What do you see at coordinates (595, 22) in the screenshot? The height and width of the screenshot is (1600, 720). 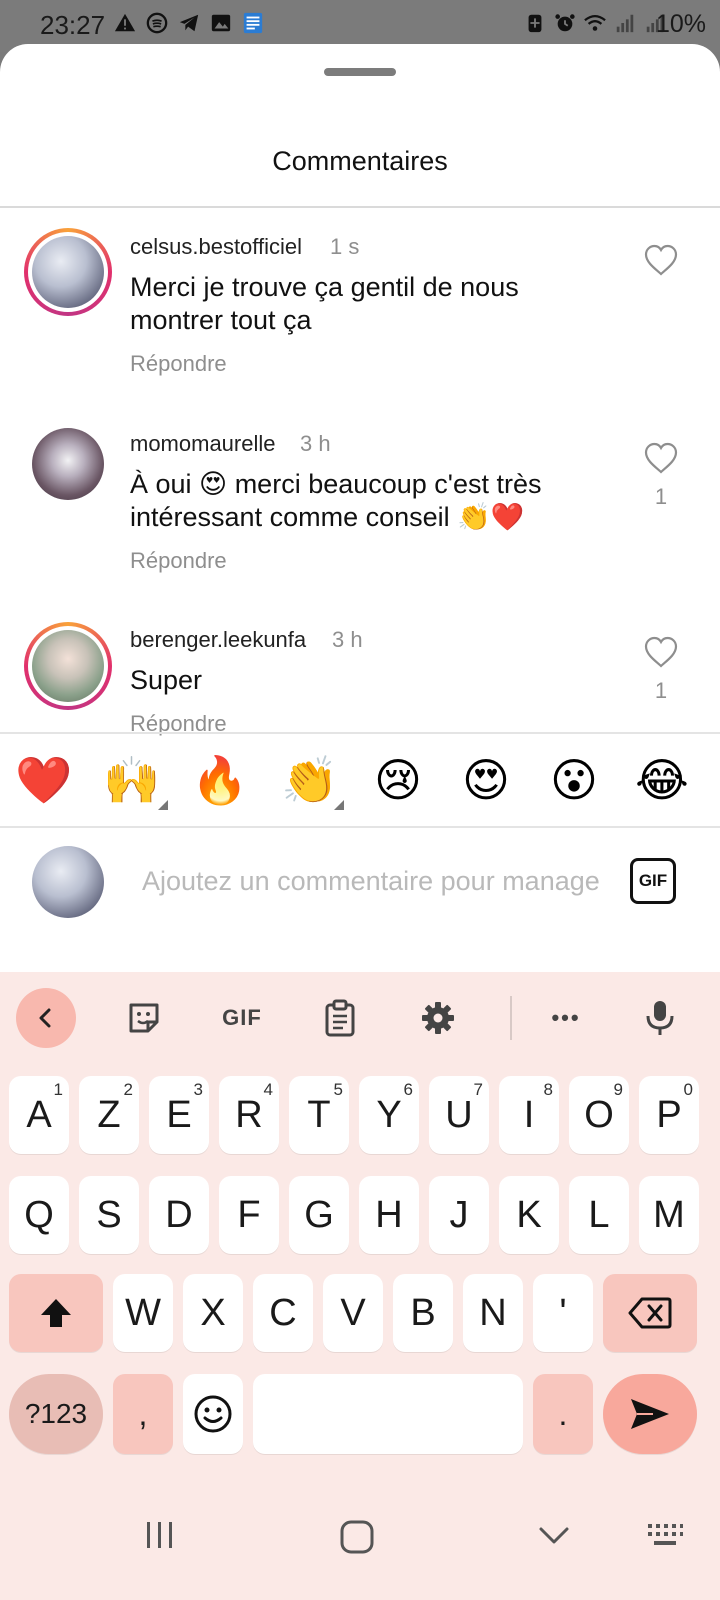 I see `wifi-icon` at bounding box center [595, 22].